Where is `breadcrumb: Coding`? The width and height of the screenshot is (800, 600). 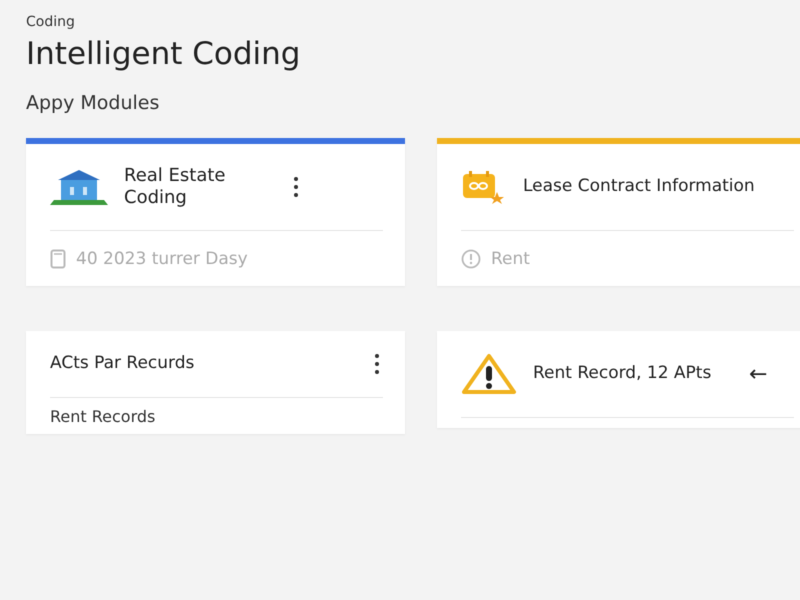 breadcrumb: Coding is located at coordinates (413, 22).